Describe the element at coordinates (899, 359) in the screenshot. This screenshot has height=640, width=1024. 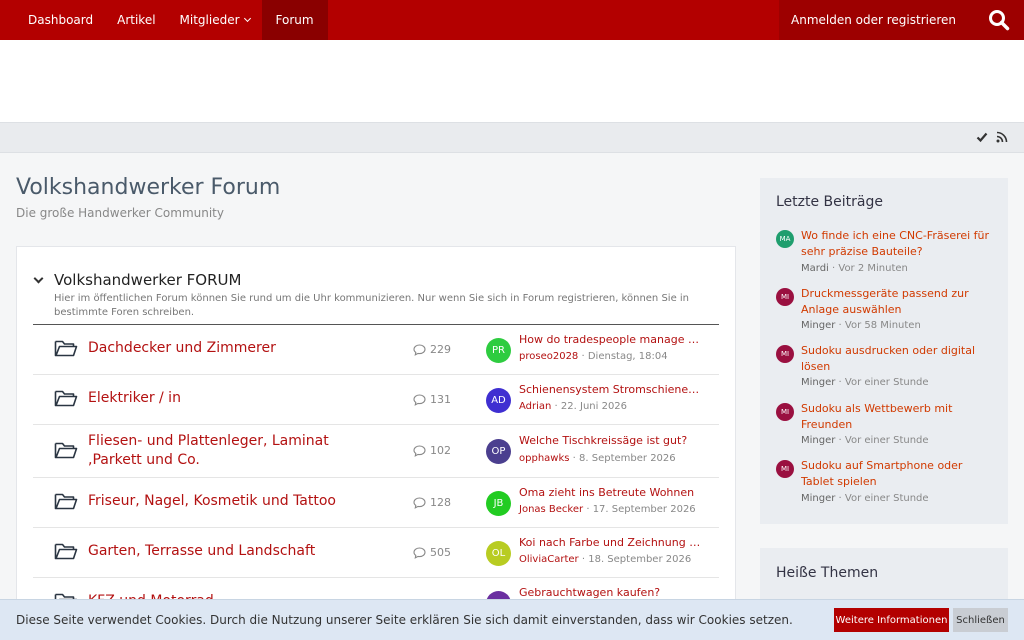
I see `post-link: Sudoku ausdrucken oder digital lösen` at that location.